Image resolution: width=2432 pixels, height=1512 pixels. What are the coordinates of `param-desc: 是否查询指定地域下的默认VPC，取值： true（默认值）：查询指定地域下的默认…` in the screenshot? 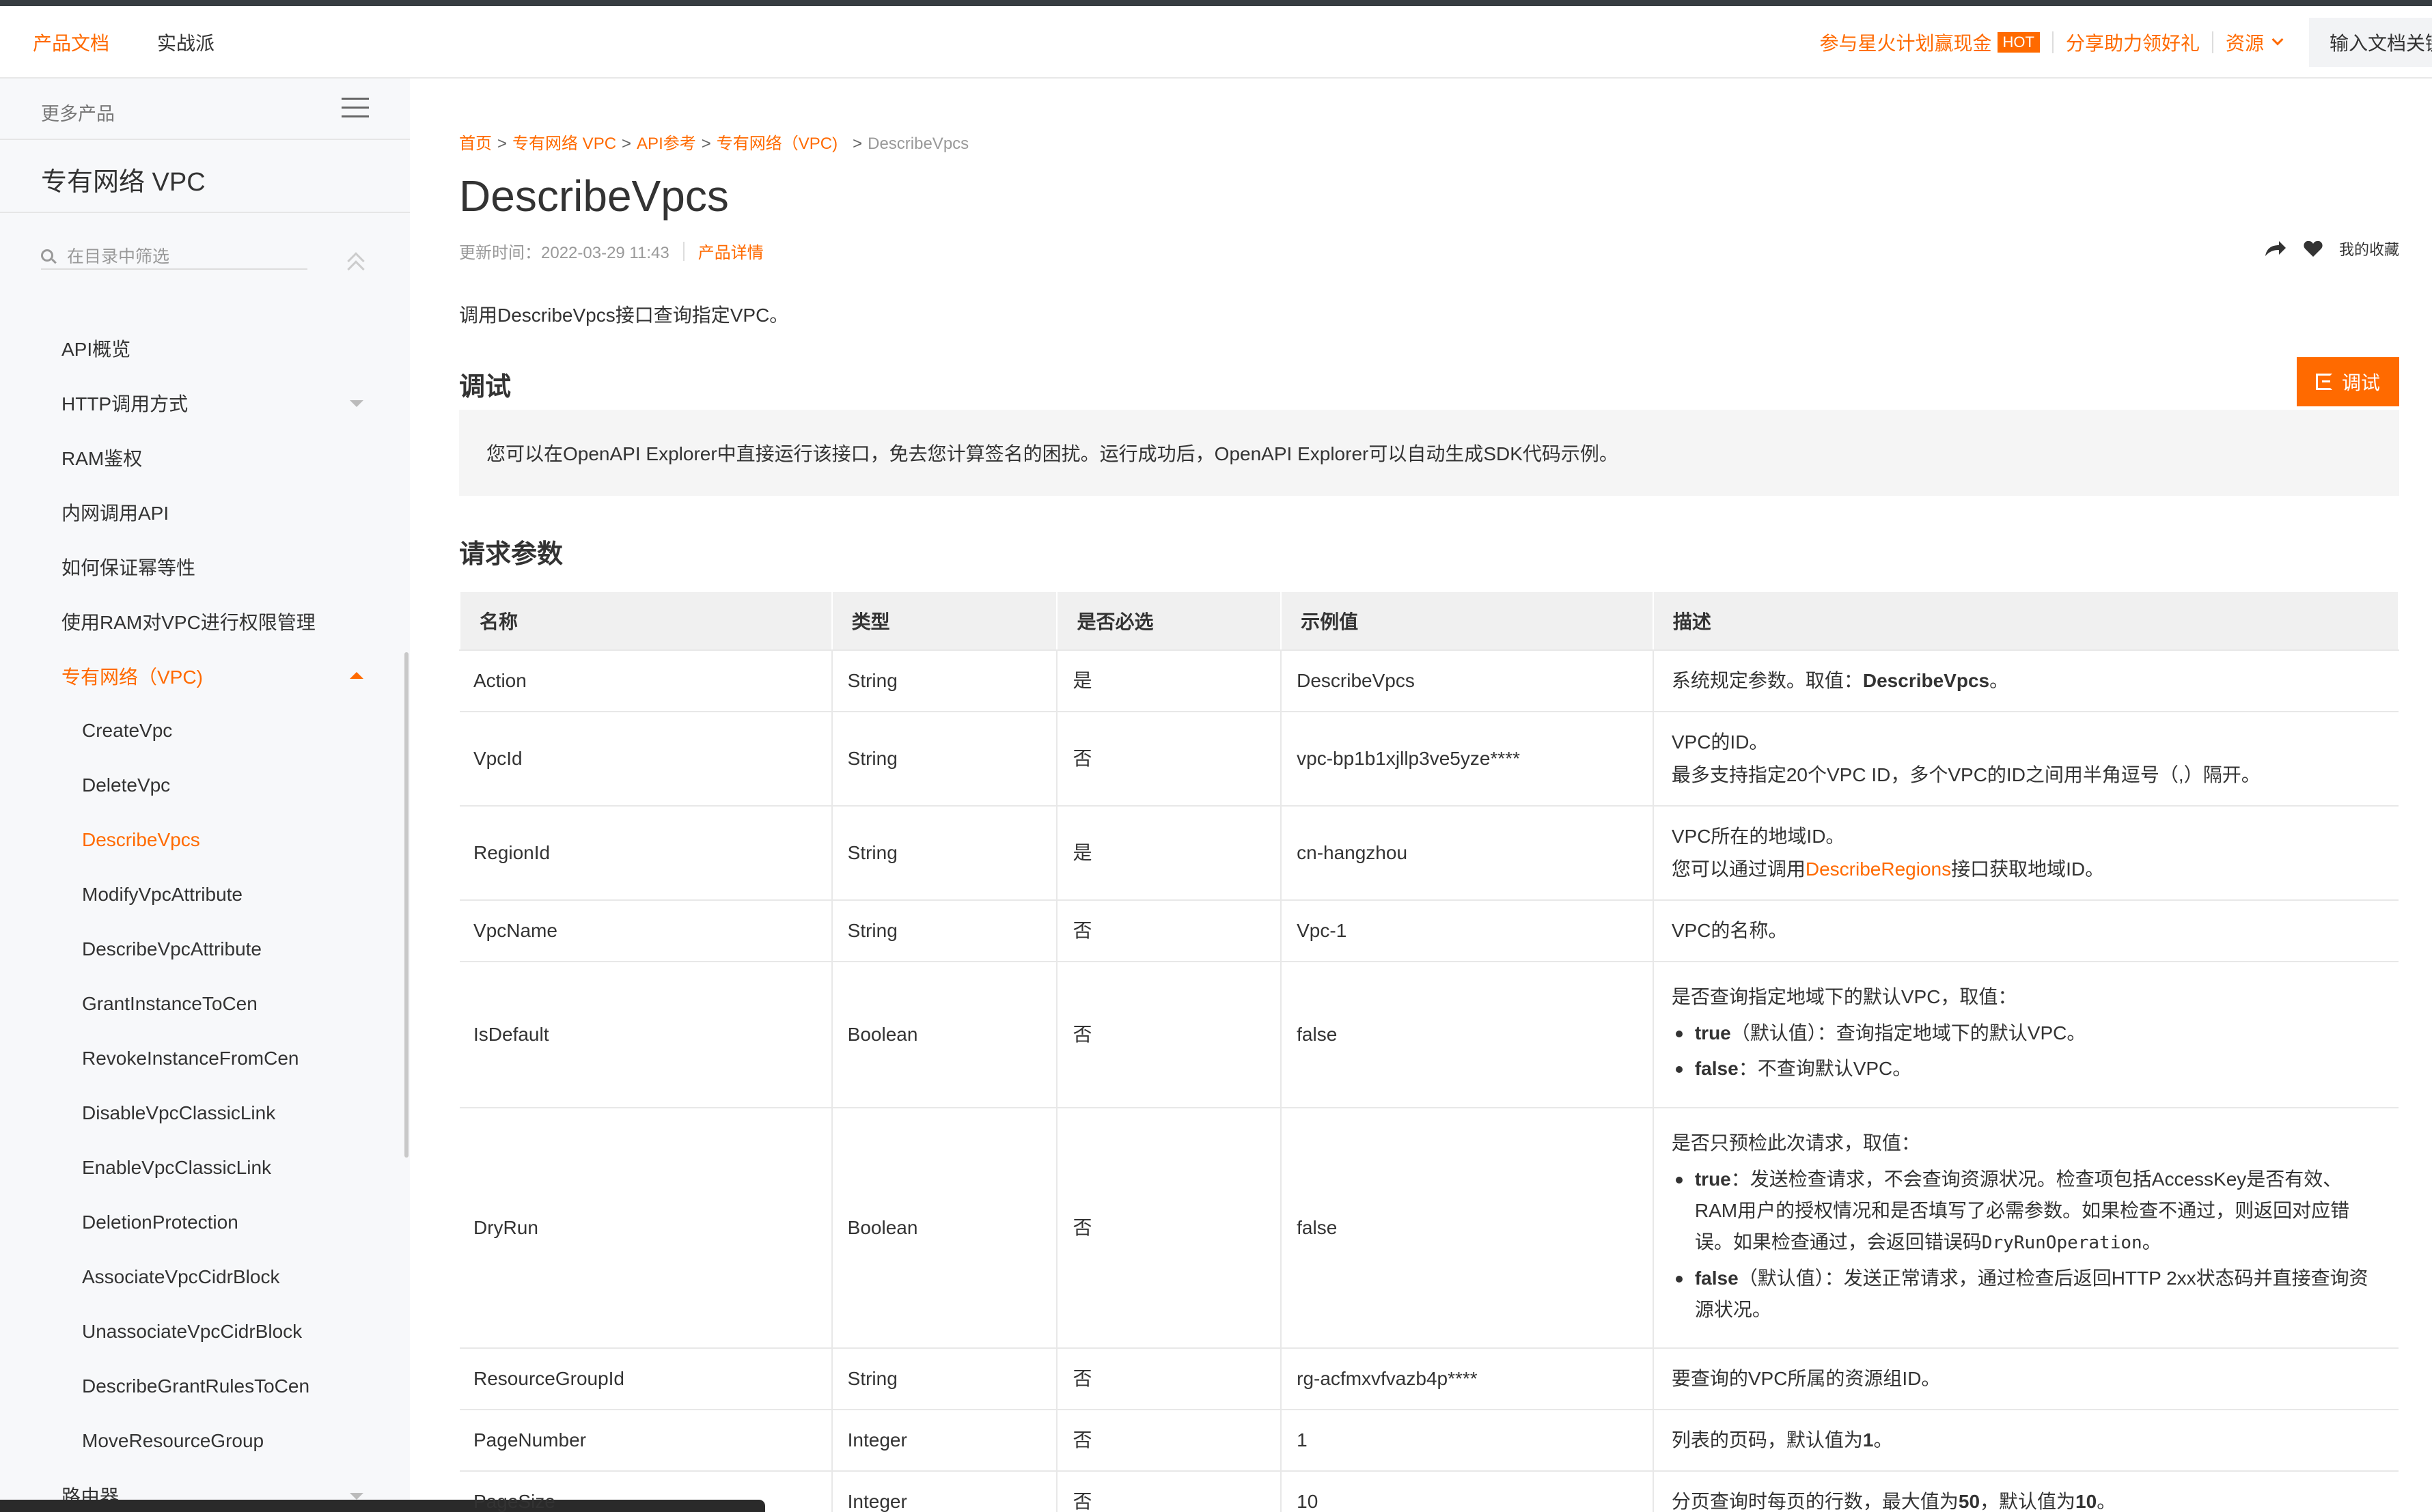 It's located at (2026, 1035).